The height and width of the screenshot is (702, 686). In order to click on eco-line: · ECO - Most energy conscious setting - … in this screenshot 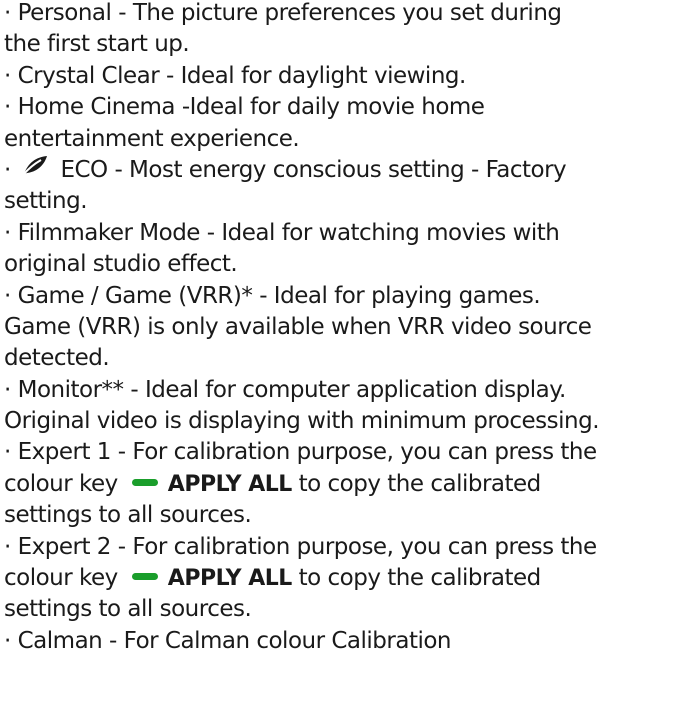, I will do `click(345, 170)`.